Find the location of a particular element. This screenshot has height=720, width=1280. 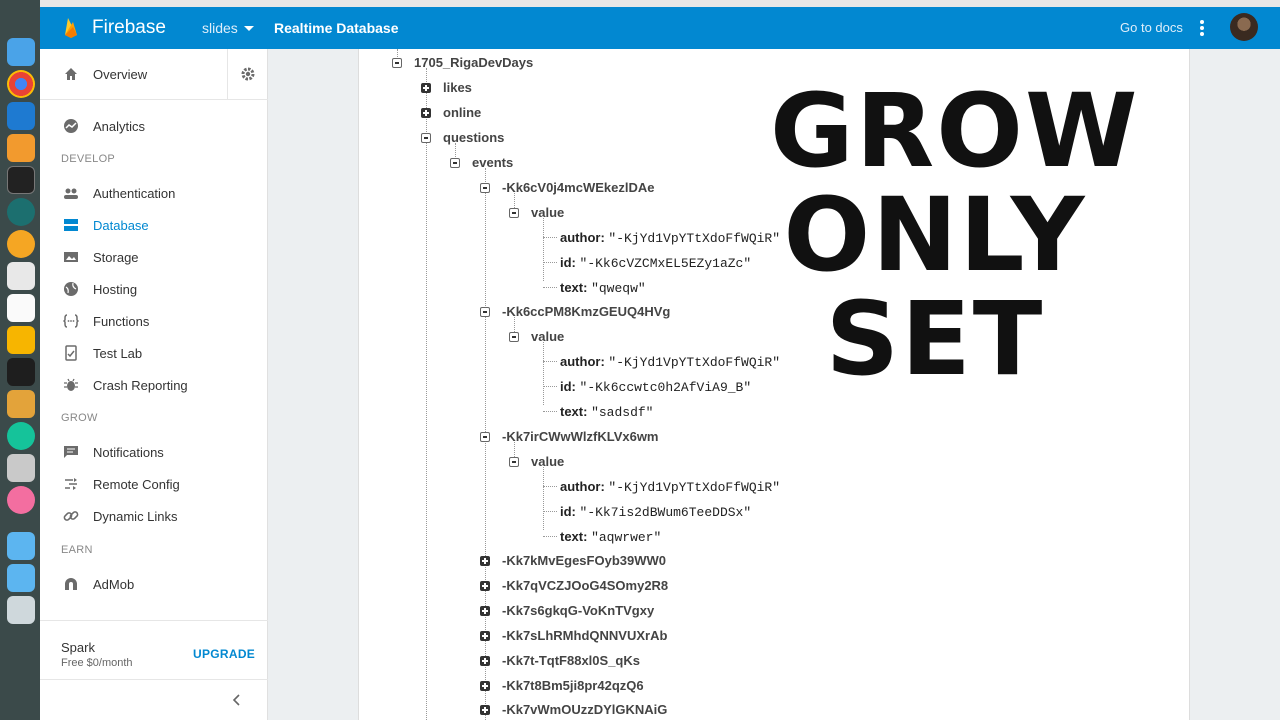

bug-icon is located at coordinates (71, 384).